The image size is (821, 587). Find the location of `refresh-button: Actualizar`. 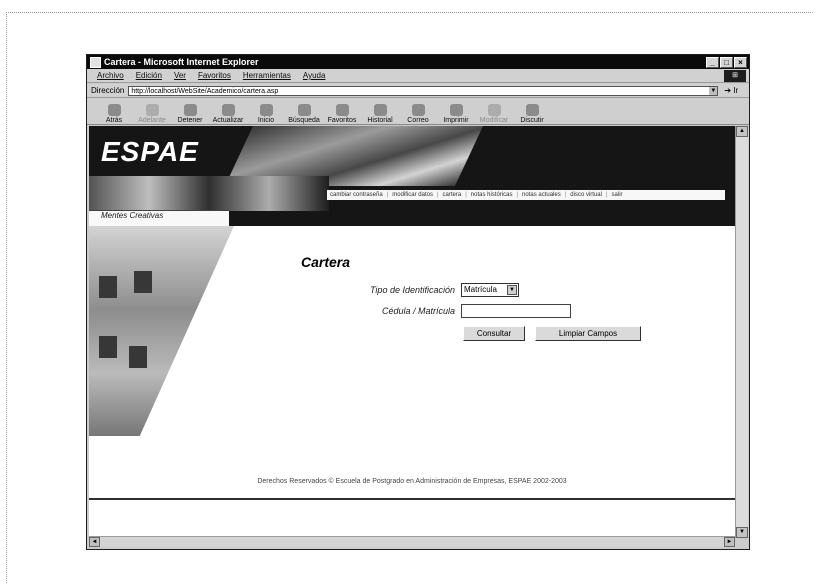

refresh-button: Actualizar is located at coordinates (228, 111).